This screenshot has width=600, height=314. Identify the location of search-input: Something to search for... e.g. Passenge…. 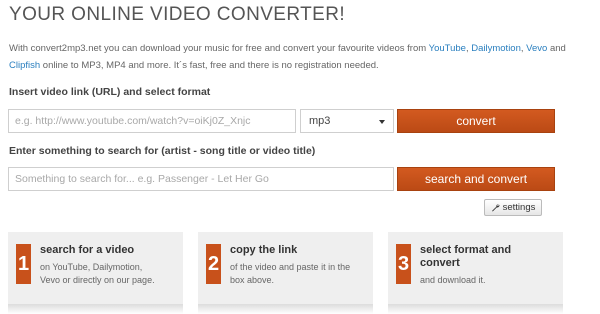
(201, 179).